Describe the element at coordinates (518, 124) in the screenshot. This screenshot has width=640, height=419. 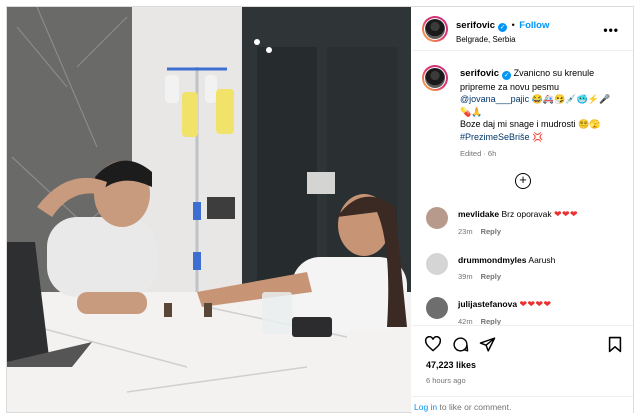
I see `caption-text-line2: Boze daj mi snage i mudrosti` at that location.